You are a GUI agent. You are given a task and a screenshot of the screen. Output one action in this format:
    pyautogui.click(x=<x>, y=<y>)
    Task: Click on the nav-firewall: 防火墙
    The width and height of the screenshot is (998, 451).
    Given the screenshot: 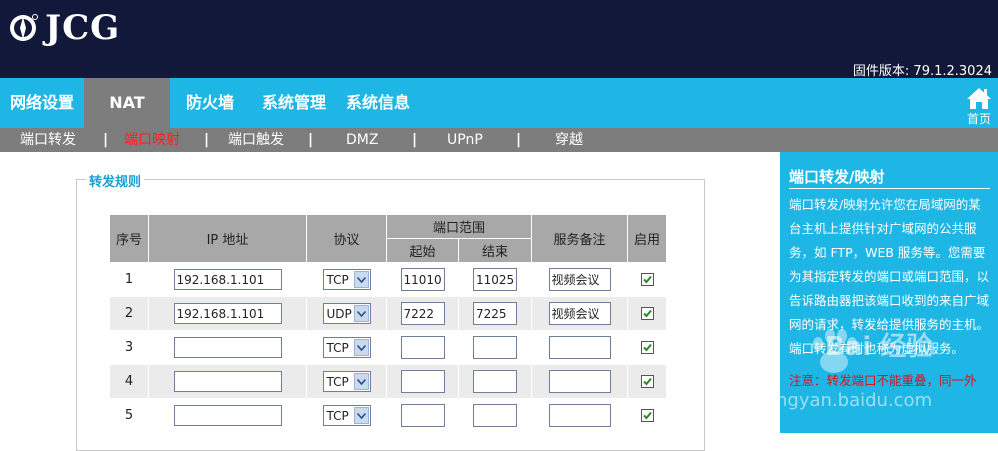 What is the action you would take?
    pyautogui.click(x=210, y=103)
    